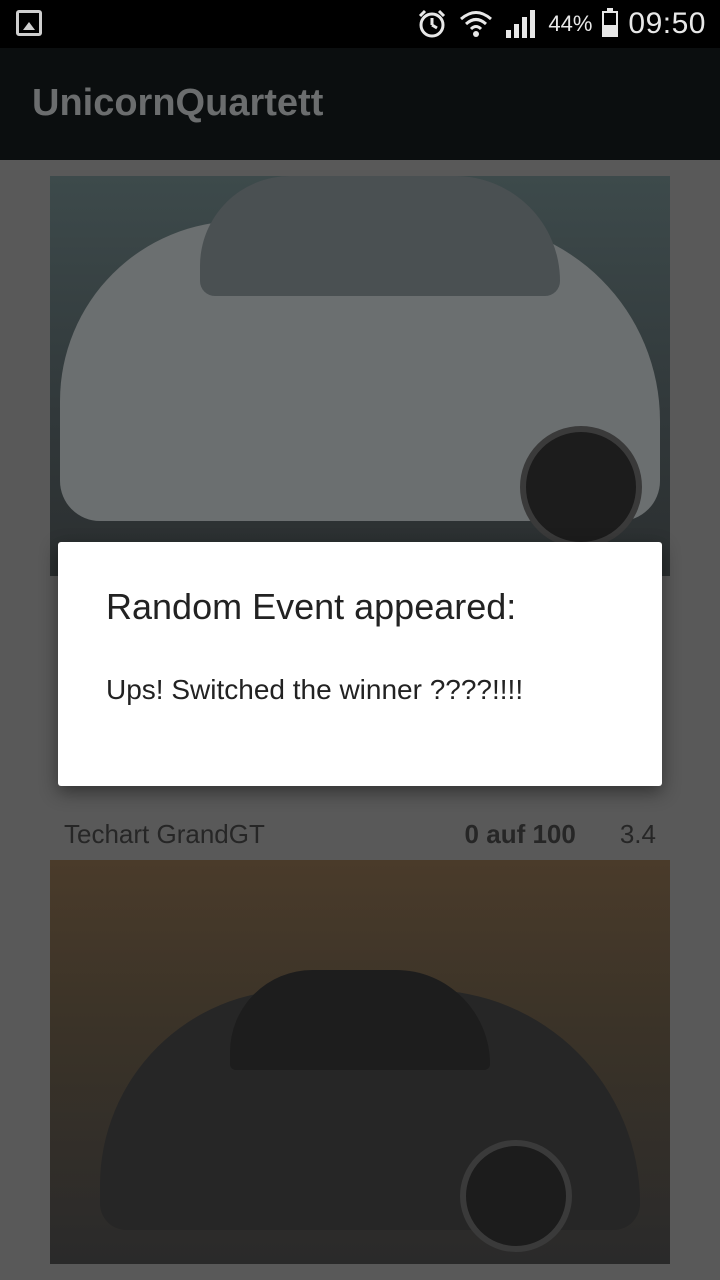  Describe the element at coordinates (667, 23) in the screenshot. I see `clock: 09:50` at that location.